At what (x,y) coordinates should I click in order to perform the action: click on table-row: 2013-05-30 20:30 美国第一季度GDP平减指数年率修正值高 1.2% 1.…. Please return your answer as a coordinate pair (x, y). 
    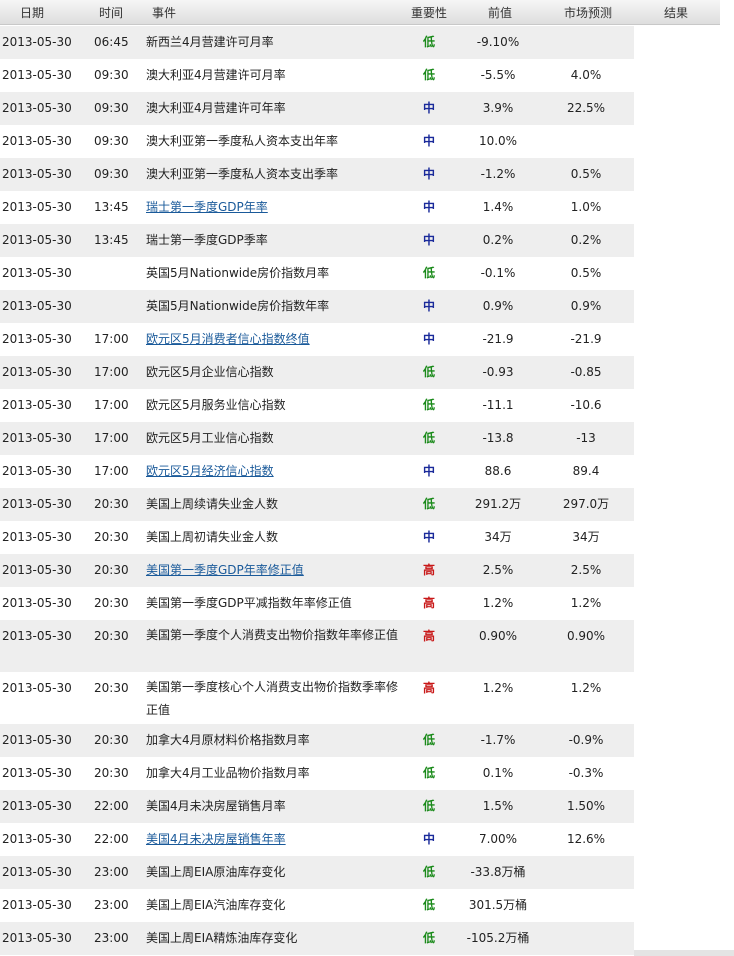
    Looking at the image, I should click on (367, 603).